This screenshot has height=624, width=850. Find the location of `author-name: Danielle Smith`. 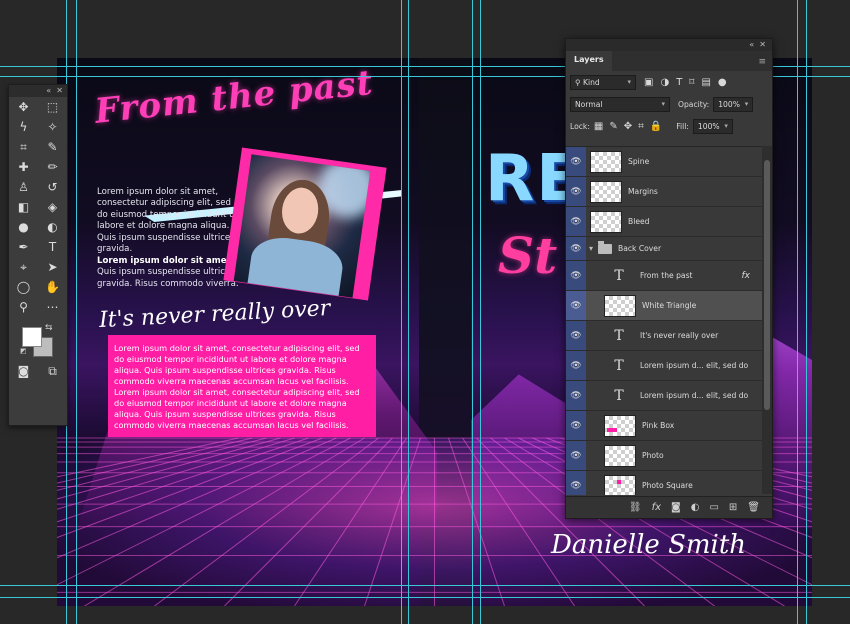

author-name: Danielle Smith is located at coordinates (649, 545).